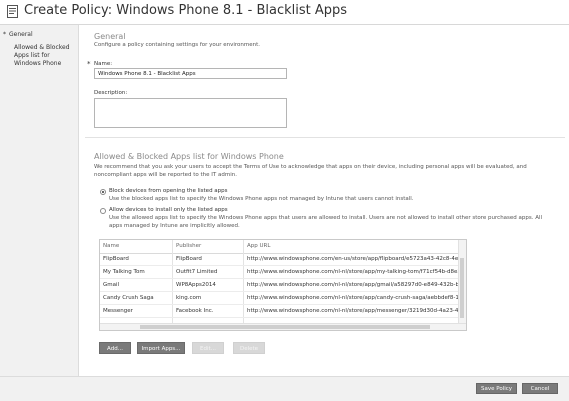  Describe the element at coordinates (189, 258) in the screenshot. I see `cell-publisher: FlipBoard` at that location.